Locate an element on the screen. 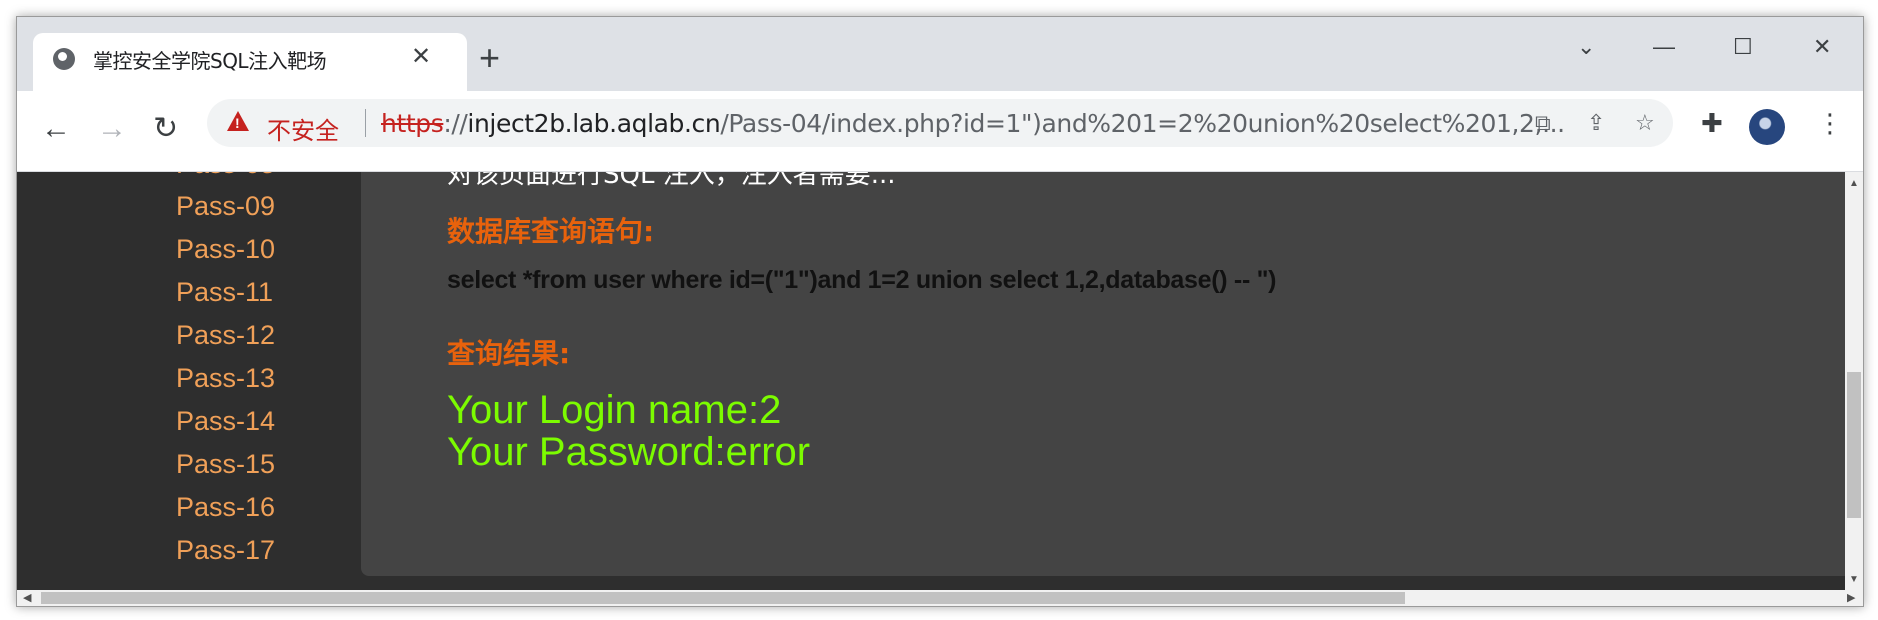 This screenshot has height=620, width=1878. divider is located at coordinates (365, 123).